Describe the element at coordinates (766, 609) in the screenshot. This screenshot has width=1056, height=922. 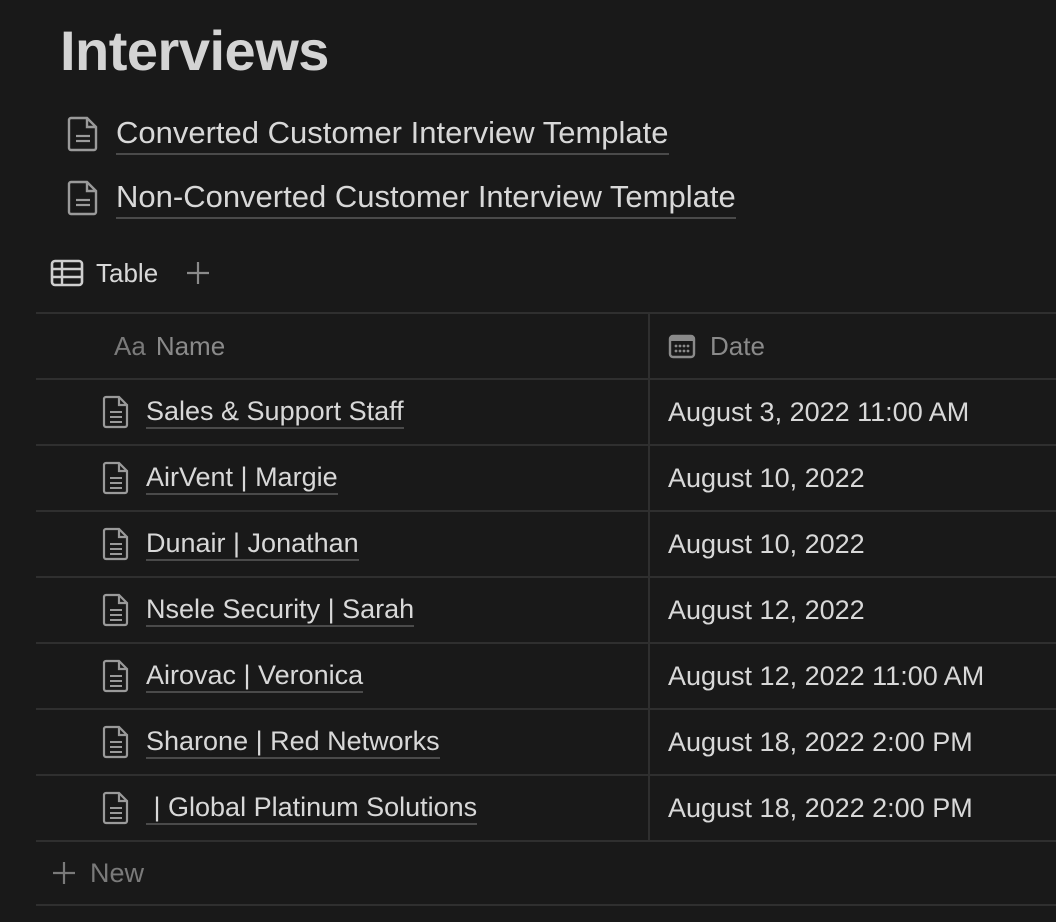
I see `row-date: August 12, 2022` at that location.